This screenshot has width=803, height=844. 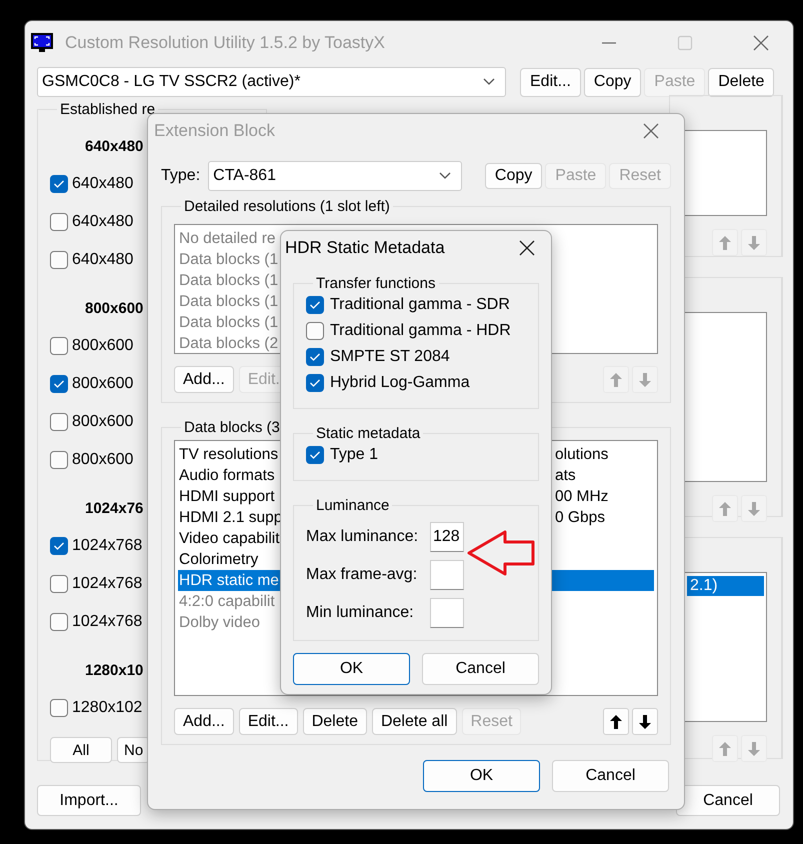 I want to click on resolution-heading: 640x480, so click(x=114, y=146).